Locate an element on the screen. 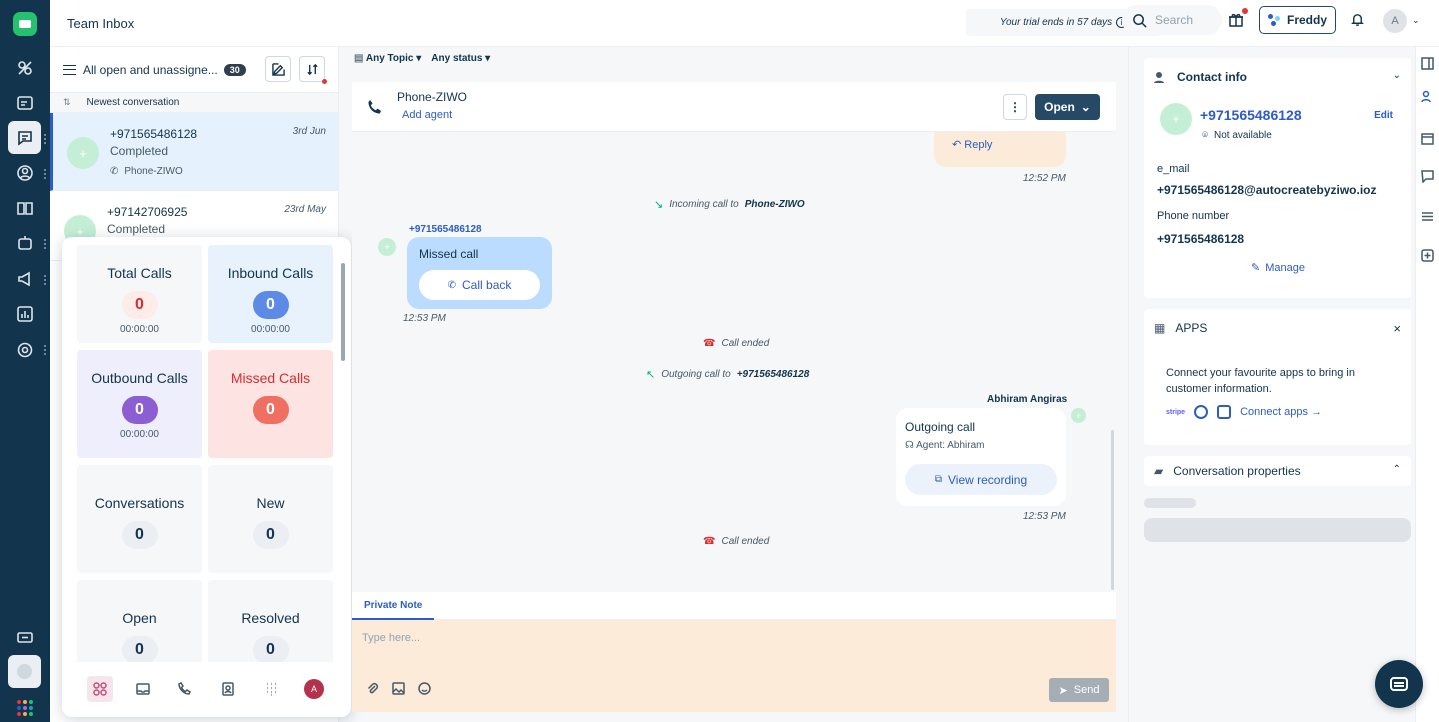 Image resolution: width=1439 pixels, height=722 pixels. image-icon is located at coordinates (398, 688).